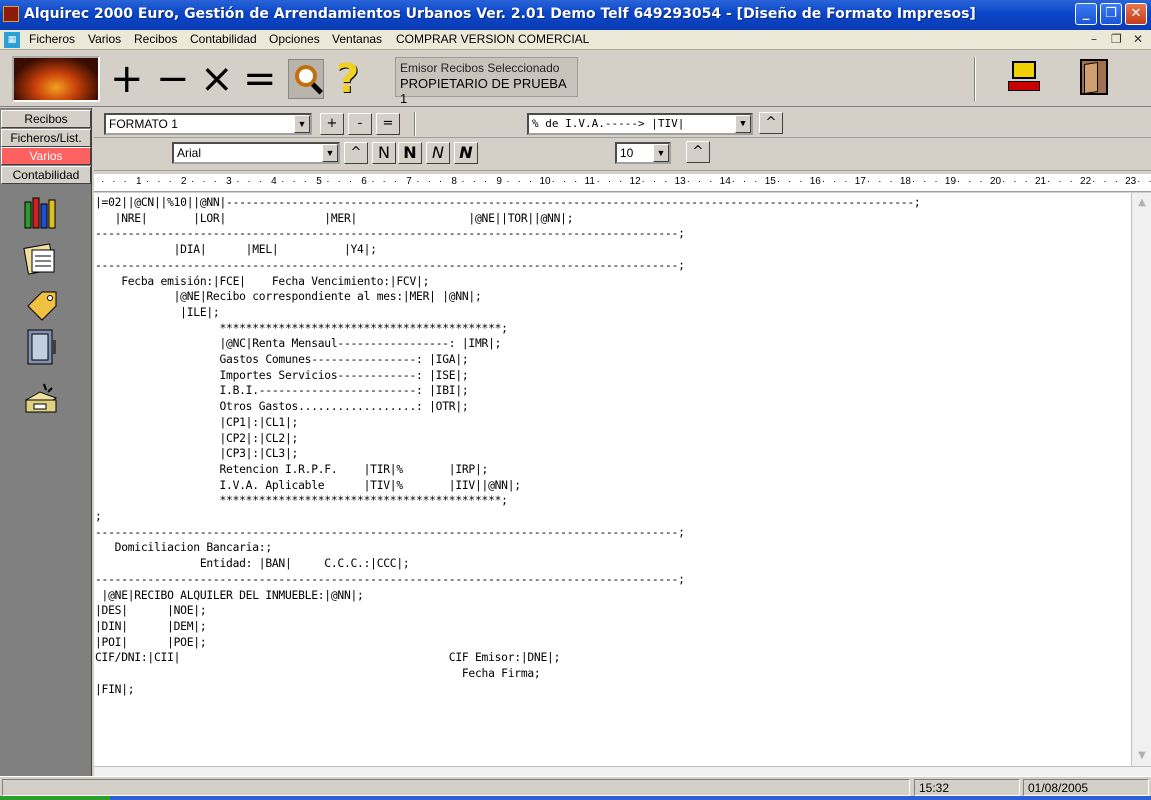 This screenshot has width=1151, height=800. What do you see at coordinates (217, 79) in the screenshot?
I see `times-button: ×` at bounding box center [217, 79].